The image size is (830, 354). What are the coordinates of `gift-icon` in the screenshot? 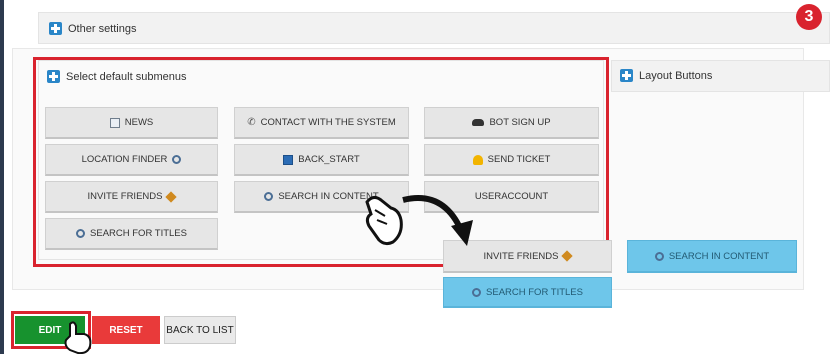 It's located at (567, 256).